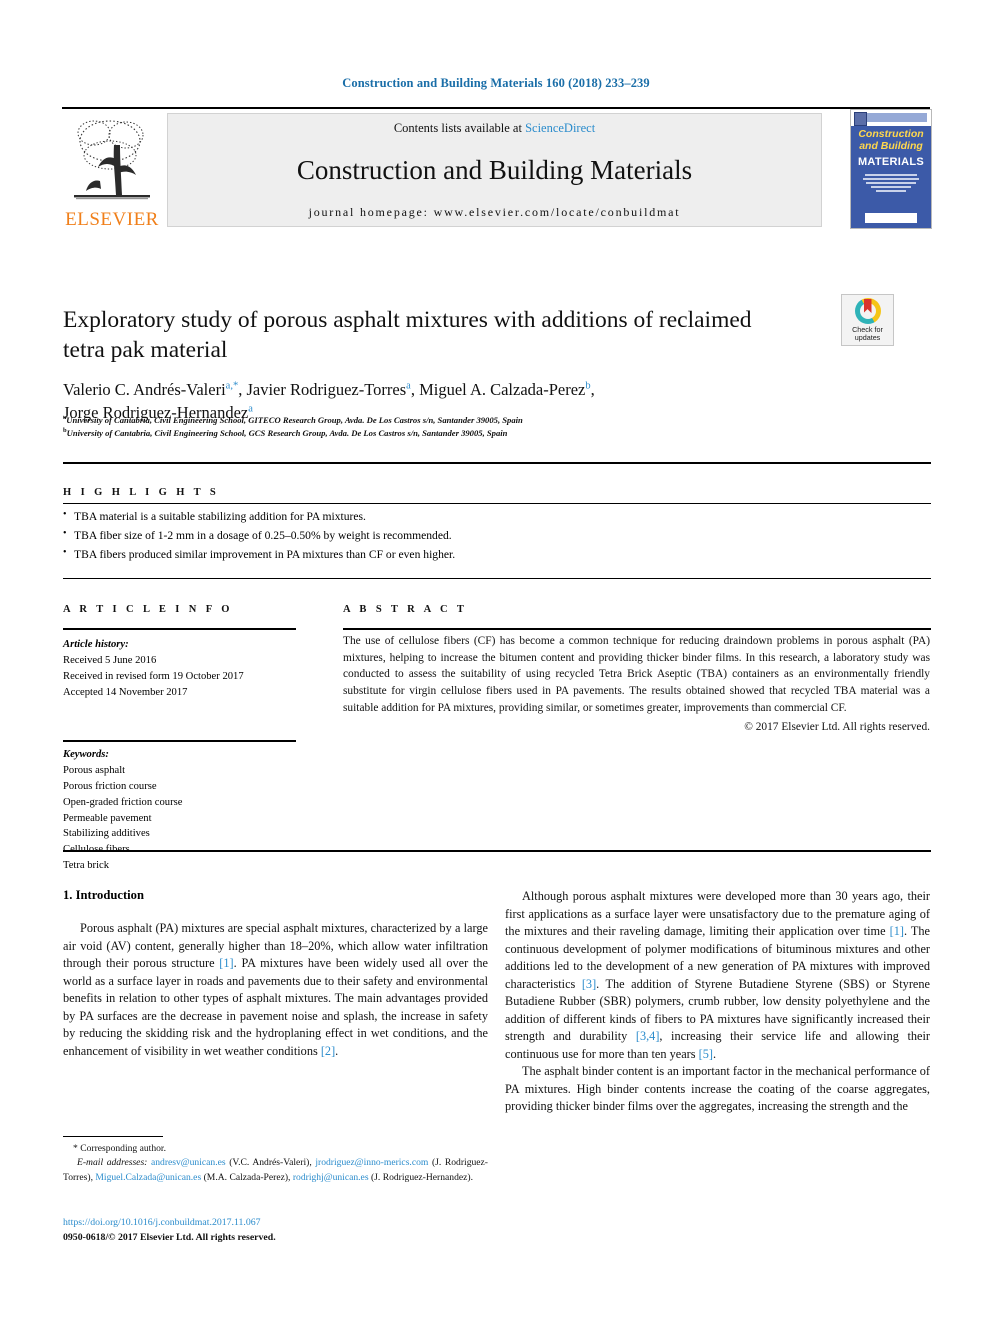 The height and width of the screenshot is (1323, 992). What do you see at coordinates (497, 851) in the screenshot?
I see `body-top-rule` at bounding box center [497, 851].